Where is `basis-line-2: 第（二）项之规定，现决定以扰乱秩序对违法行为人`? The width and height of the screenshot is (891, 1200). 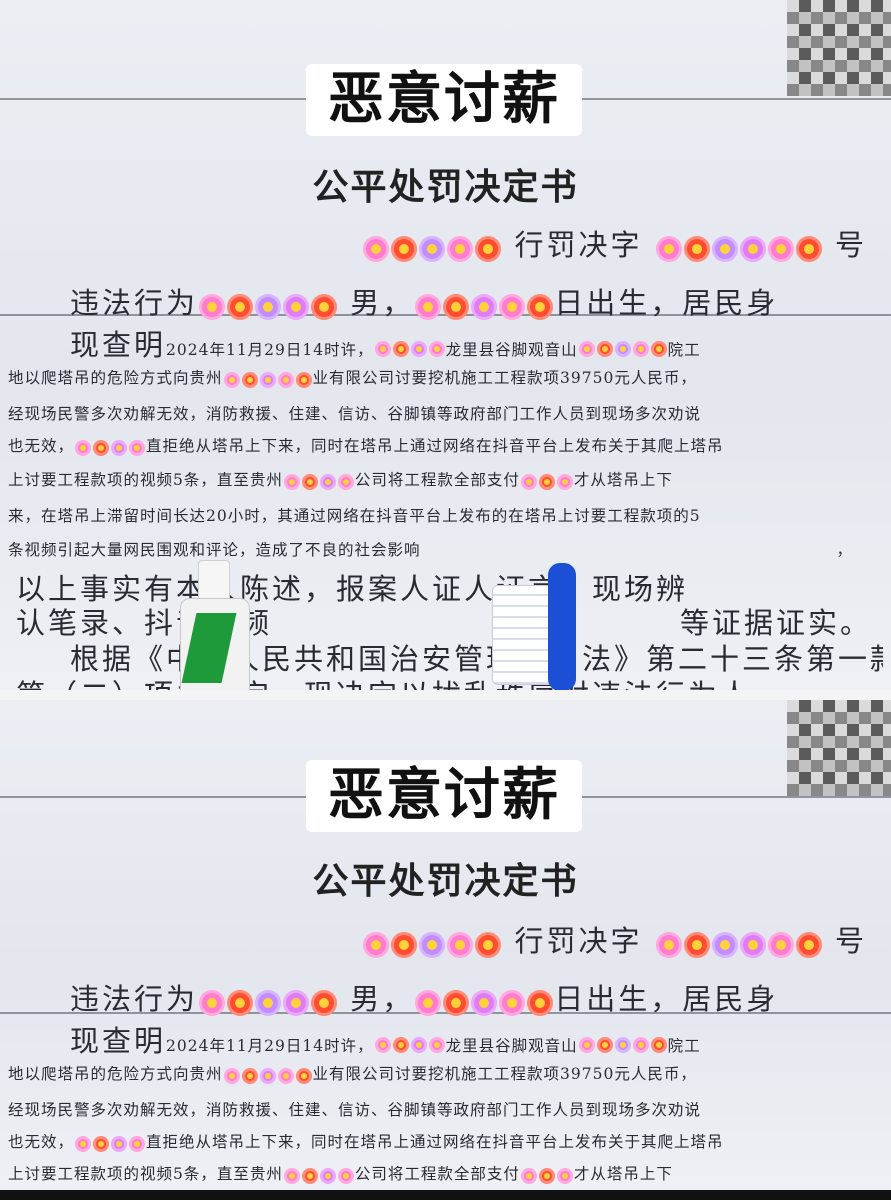
basis-line-2: 第（二）项之规定，现决定以扰乱秩序对违法行为人 is located at coordinates (449, 681).